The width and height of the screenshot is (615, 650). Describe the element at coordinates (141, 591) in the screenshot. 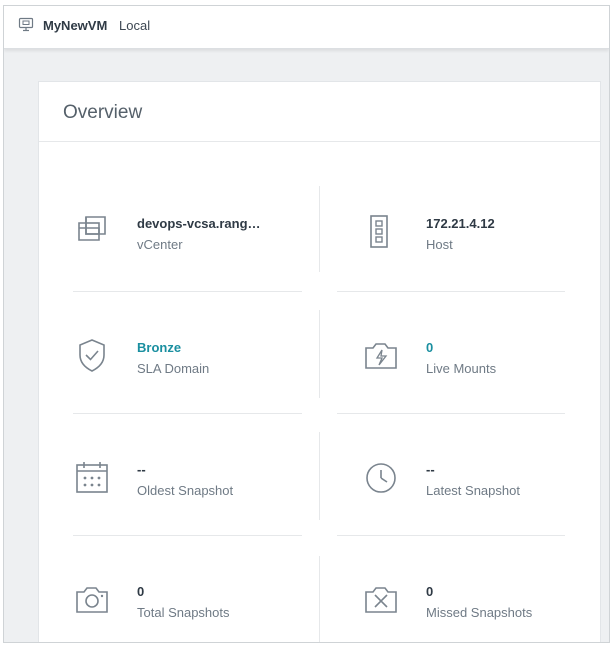

I see `total-snapshots-value: 0` at that location.